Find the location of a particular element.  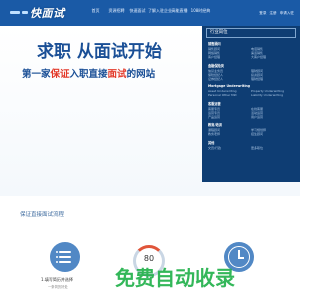

panel-link: 理财经理 is located at coordinates (272, 79).